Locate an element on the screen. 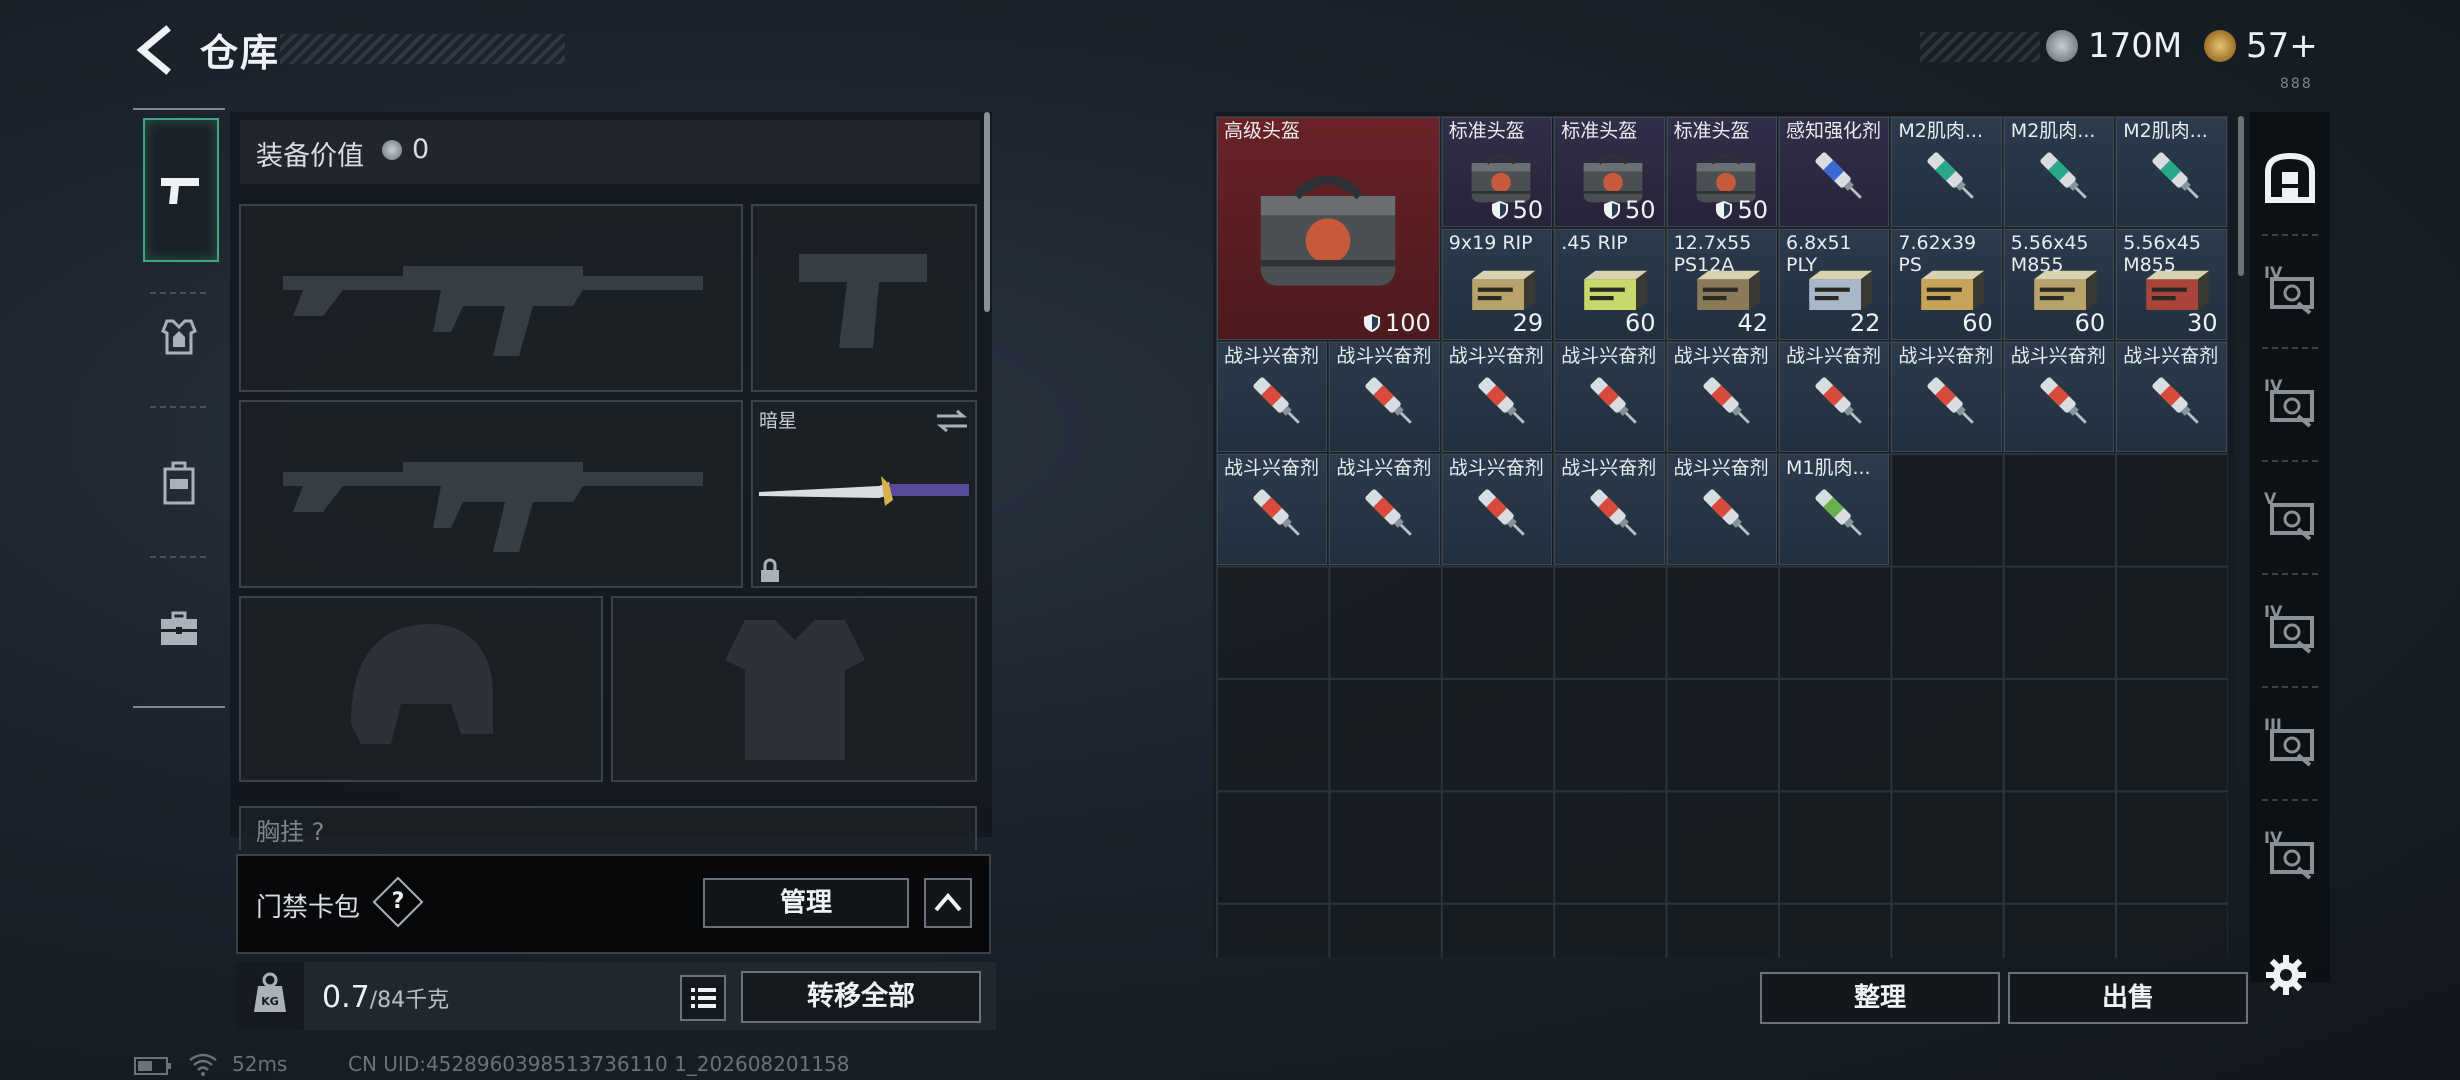 The width and height of the screenshot is (2460, 1080). primary-weapon-slot is located at coordinates (491, 298).